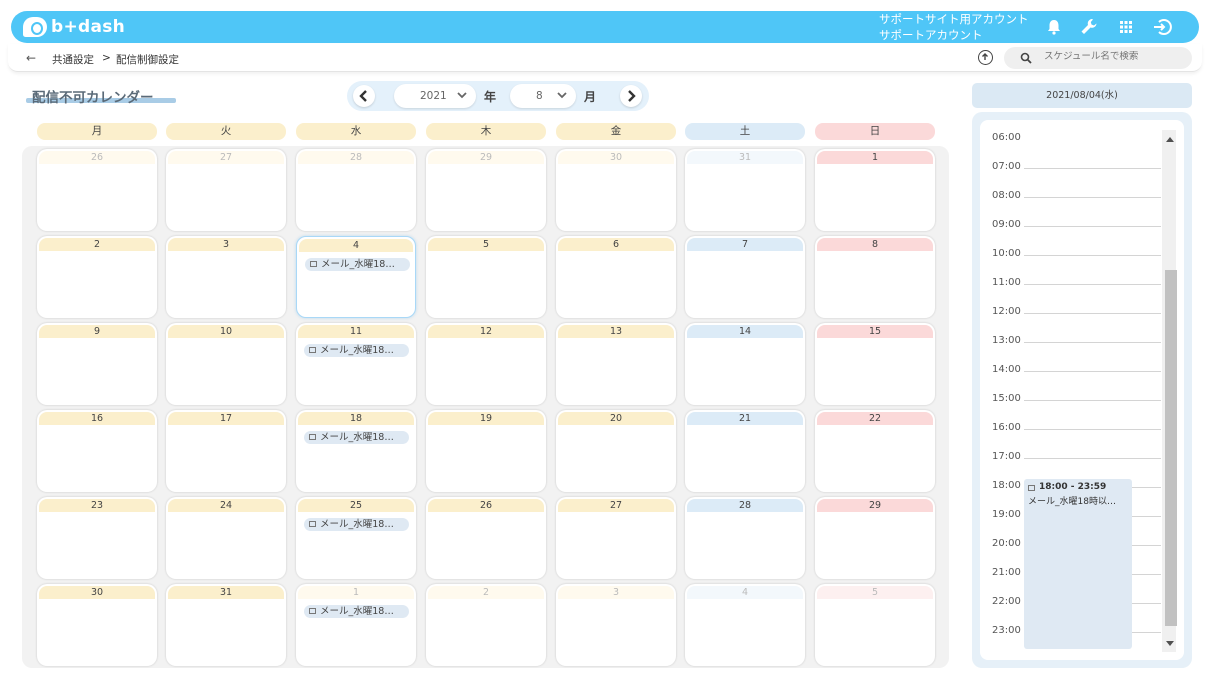 The height and width of the screenshot is (680, 1210). What do you see at coordinates (74, 27) in the screenshot?
I see `logo: b+dash` at bounding box center [74, 27].